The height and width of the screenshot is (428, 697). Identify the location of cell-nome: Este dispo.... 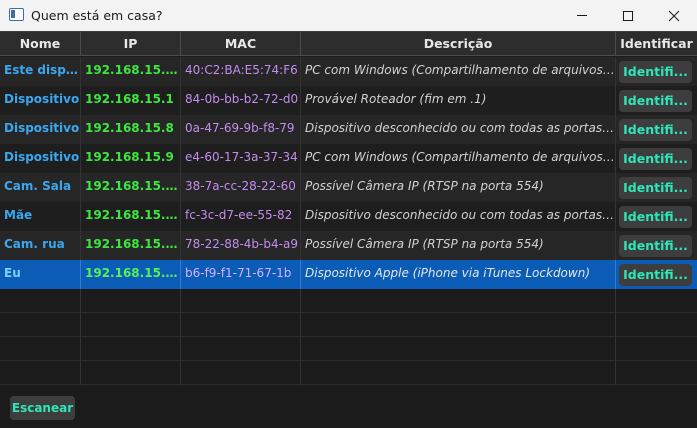
(40, 71).